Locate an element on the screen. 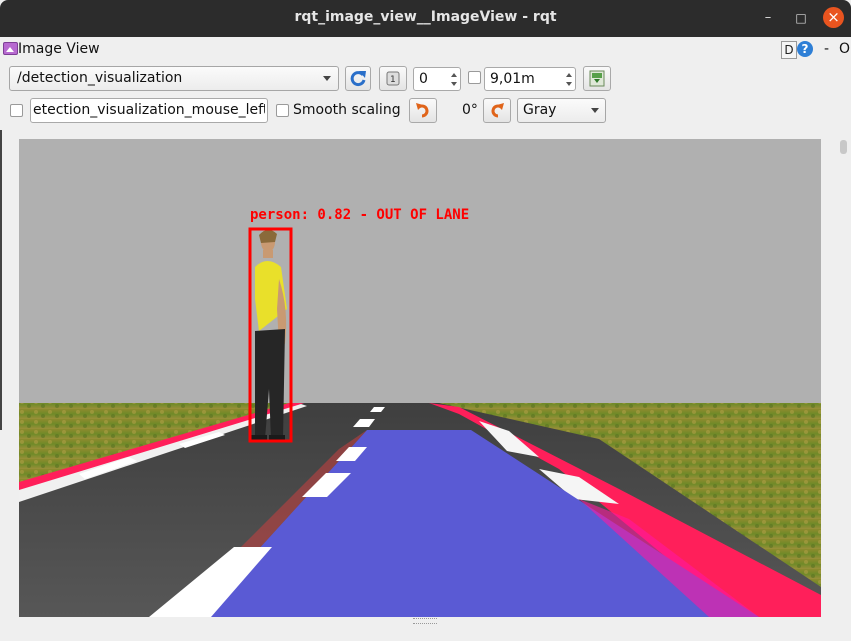 The width and height of the screenshot is (851, 641). detection-label: person: 0.82 - OUT OF LANE is located at coordinates (359, 215).